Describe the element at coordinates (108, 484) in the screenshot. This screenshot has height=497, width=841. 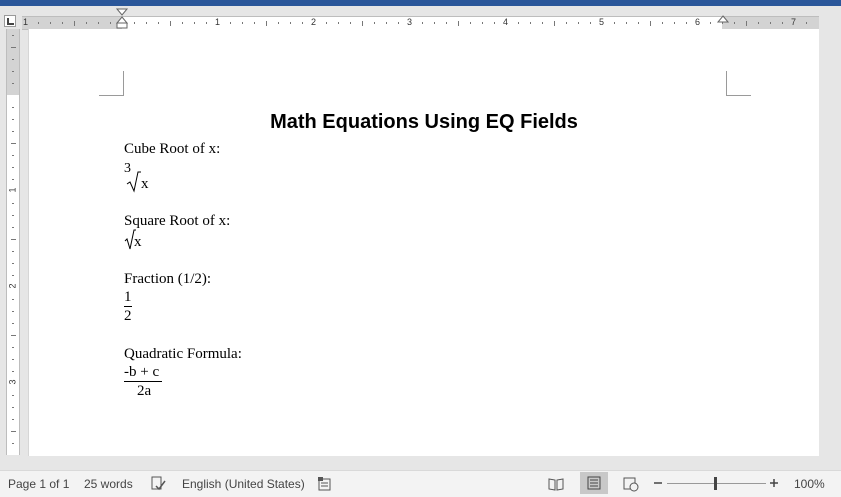
I see `word-count: 25 words` at that location.